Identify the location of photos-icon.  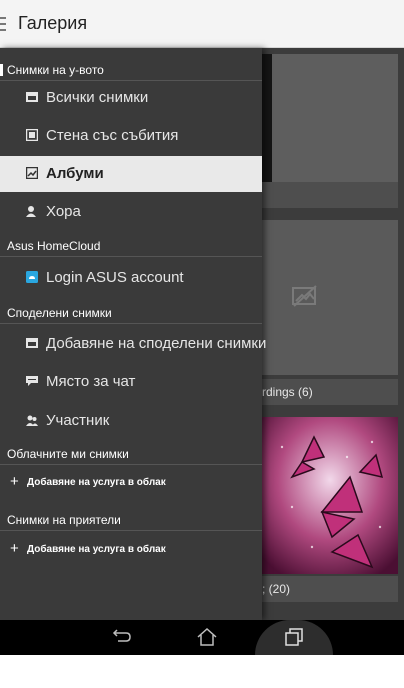
(32, 97).